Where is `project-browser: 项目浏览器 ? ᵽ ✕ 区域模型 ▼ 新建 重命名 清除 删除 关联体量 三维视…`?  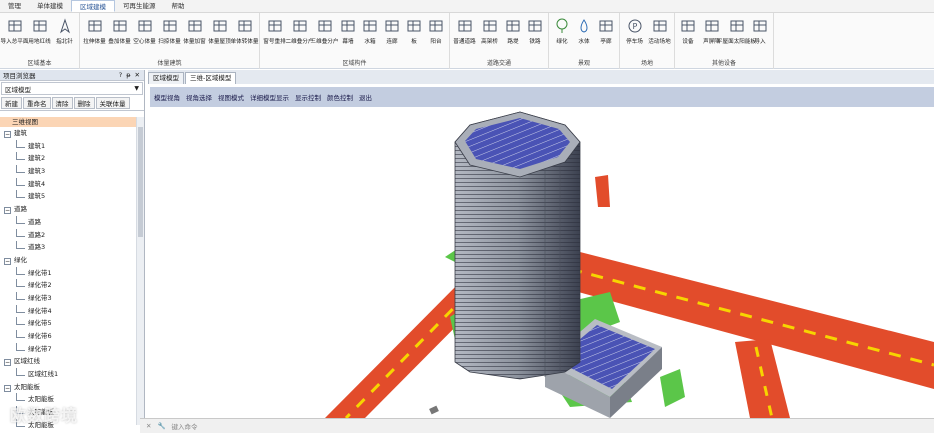
project-browser: 项目浏览器 ? ᵽ ✕ 区域模型 ▼ 新建 重命名 清除 删除 关联体量 三维视… is located at coordinates (72, 251).